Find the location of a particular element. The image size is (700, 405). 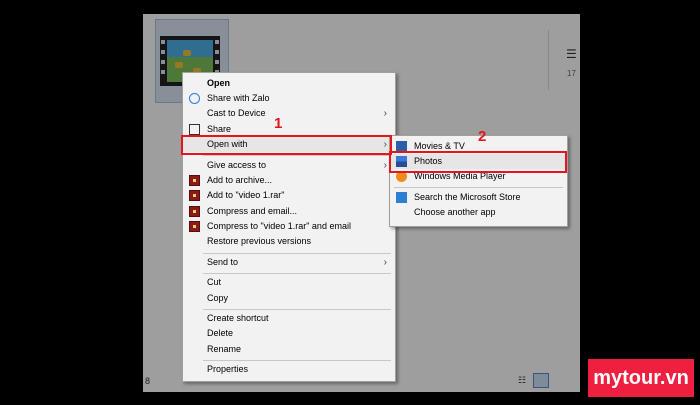

submenu-item-choose-another-app: Choose another app is located at coordinates (478, 212).